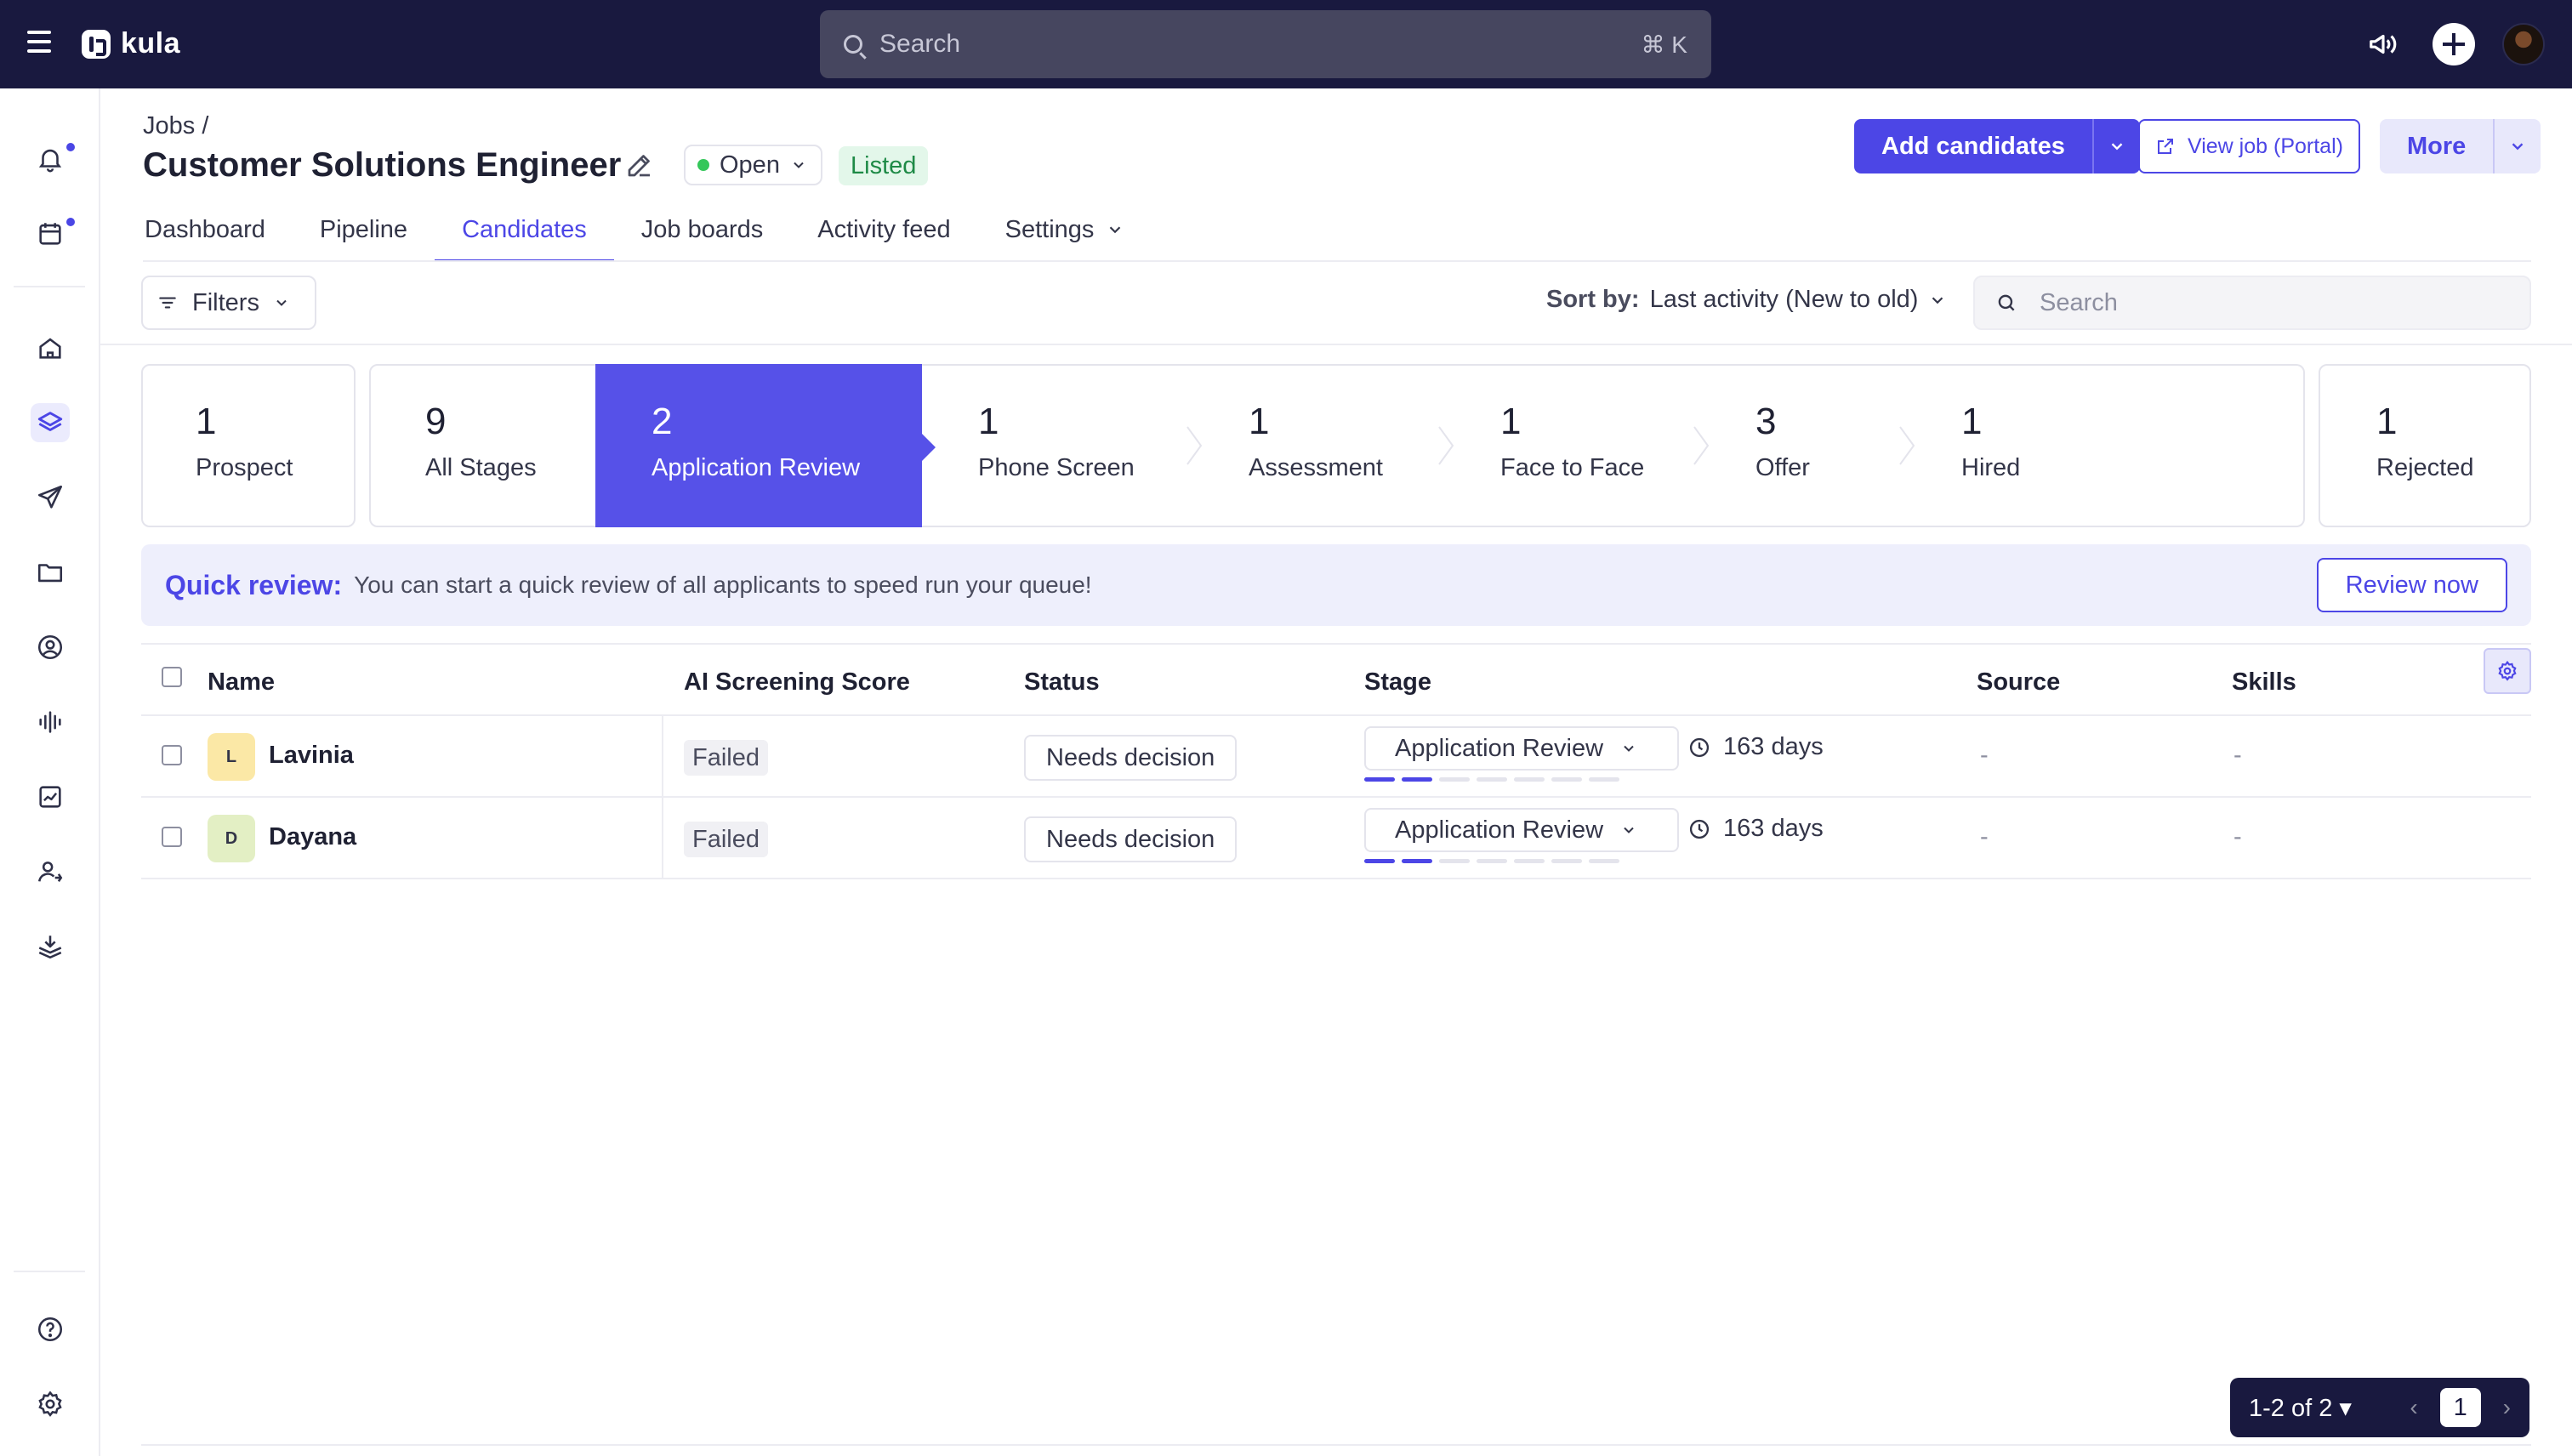  What do you see at coordinates (205, 229) in the screenshot?
I see `tab-dashboard: Dashboard` at bounding box center [205, 229].